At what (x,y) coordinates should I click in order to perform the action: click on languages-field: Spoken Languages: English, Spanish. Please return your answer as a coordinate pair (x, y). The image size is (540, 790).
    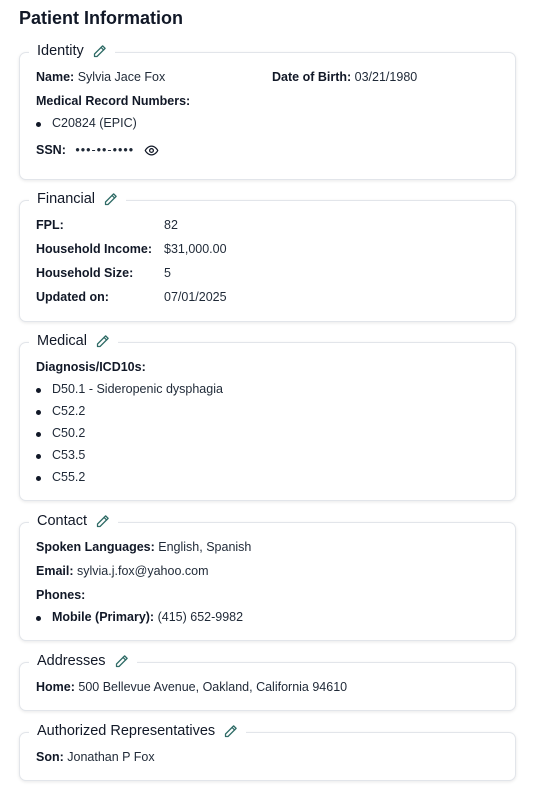
    Looking at the image, I should click on (143, 547).